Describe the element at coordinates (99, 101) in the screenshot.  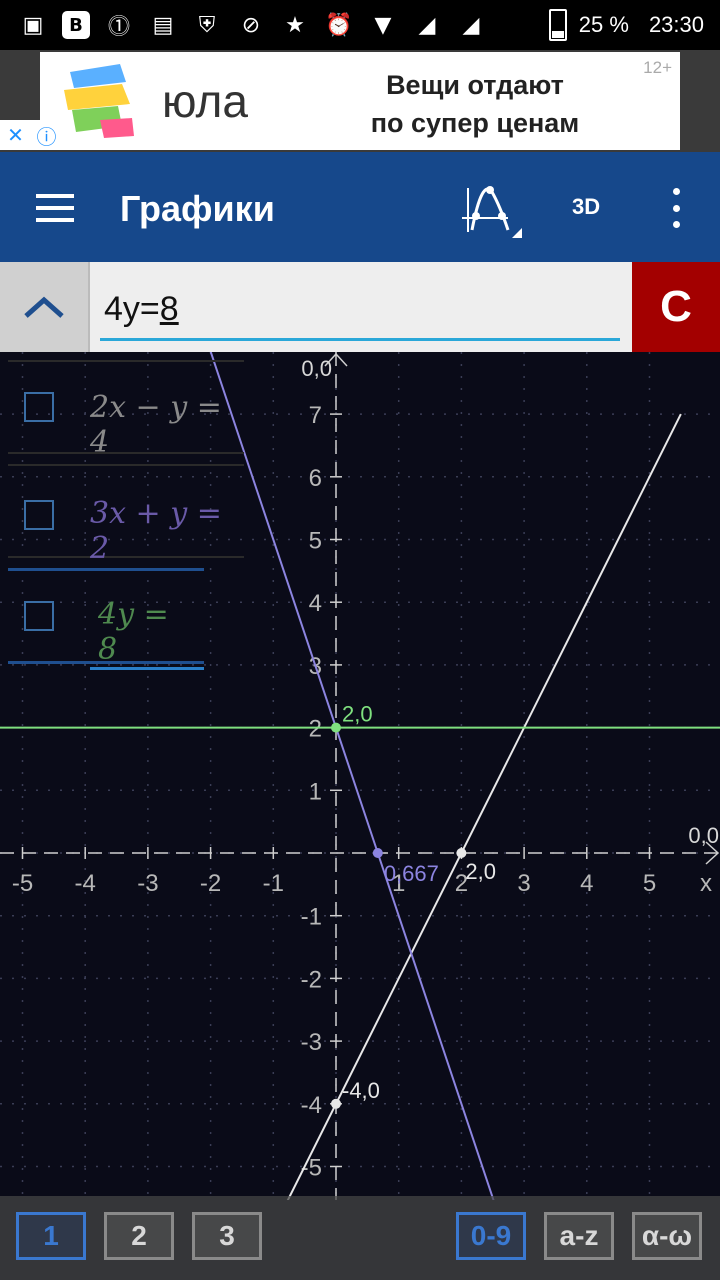
I see `yula-logo-icon` at that location.